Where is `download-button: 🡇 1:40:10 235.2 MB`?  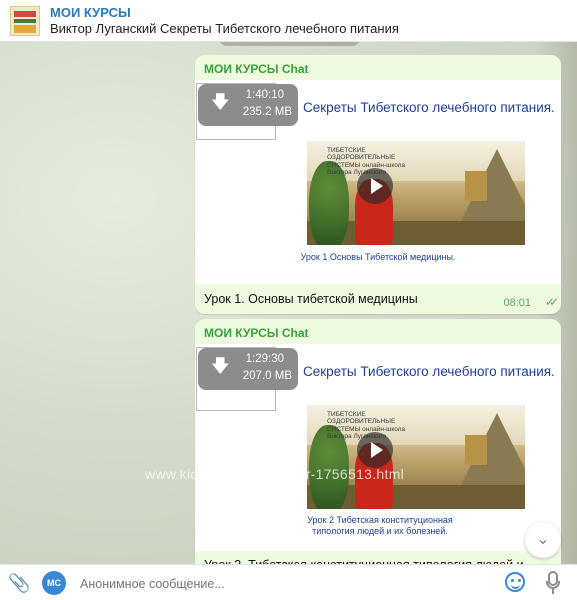
download-button: 🡇 1:40:10 235.2 MB is located at coordinates (248, 105).